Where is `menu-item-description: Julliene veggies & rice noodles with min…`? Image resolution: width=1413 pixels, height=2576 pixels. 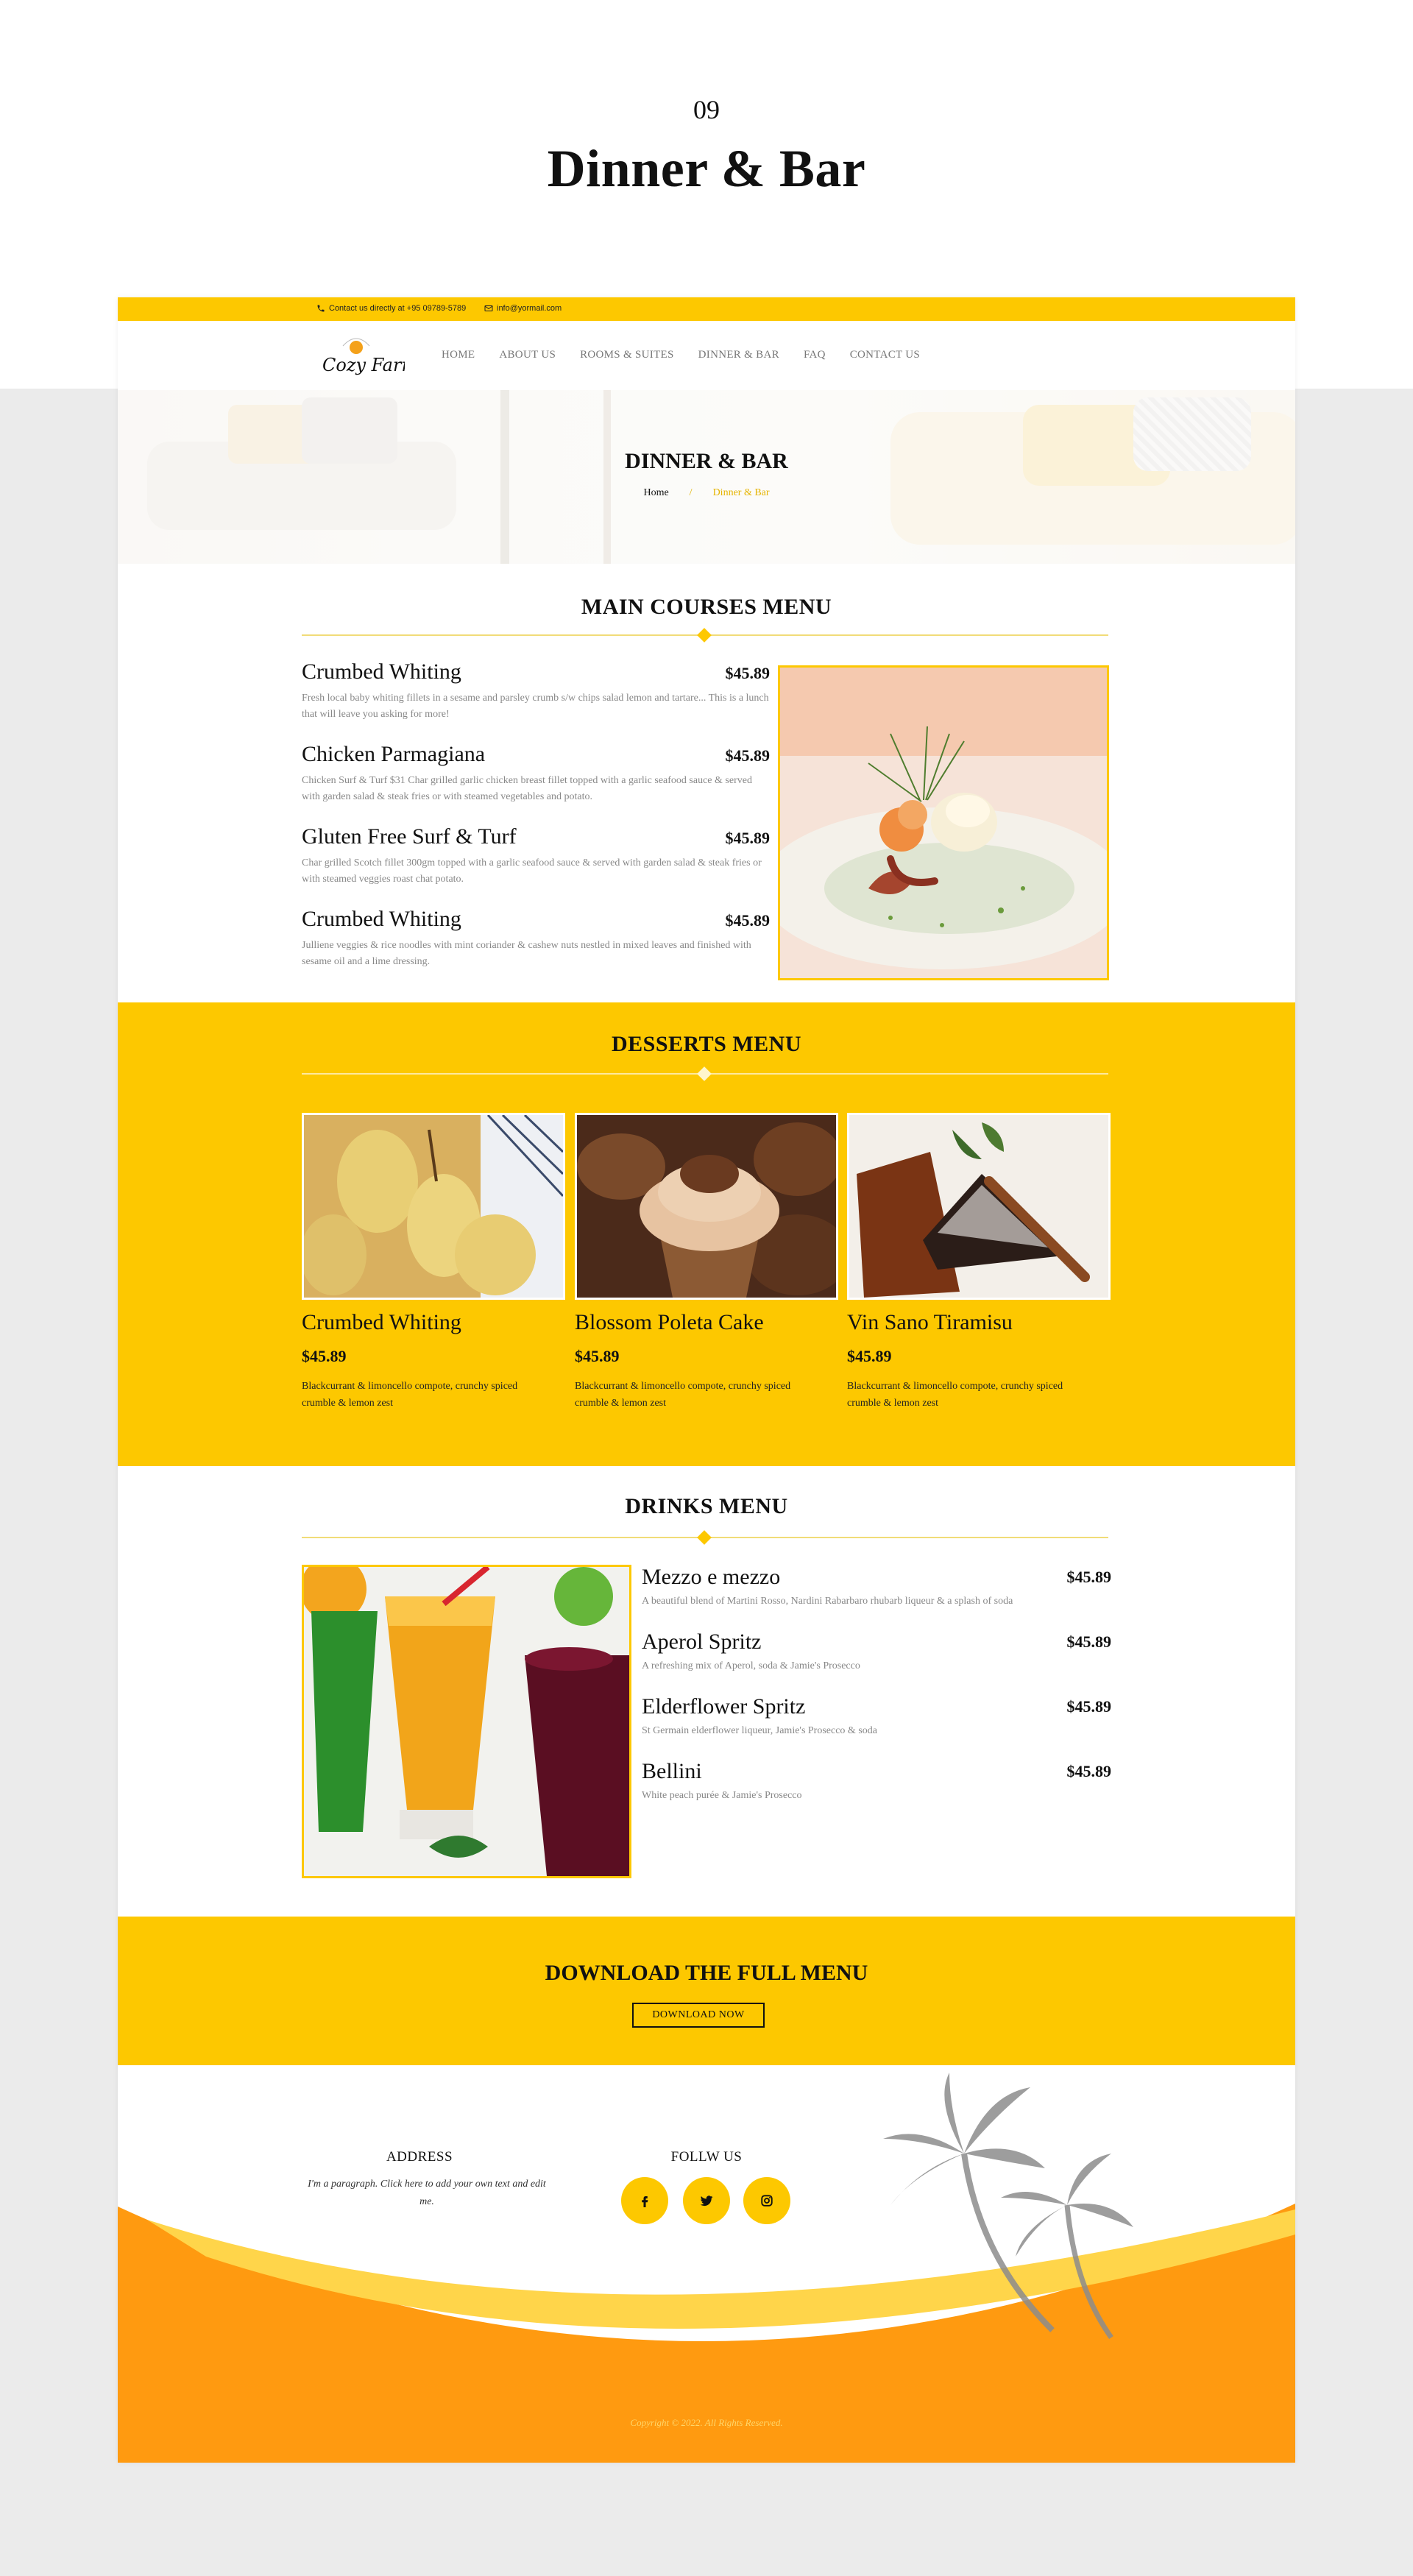 menu-item-description: Julliene veggies & rice noodles with min… is located at coordinates (526, 954).